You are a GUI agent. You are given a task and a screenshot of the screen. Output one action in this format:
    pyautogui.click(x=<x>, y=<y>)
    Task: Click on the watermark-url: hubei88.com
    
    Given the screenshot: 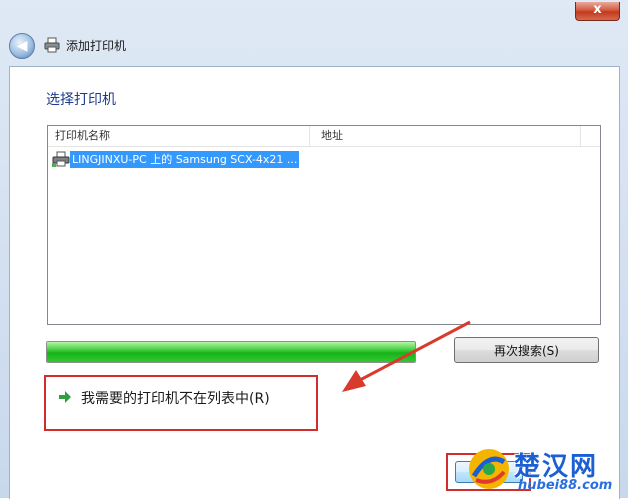 What is the action you would take?
    pyautogui.click(x=565, y=485)
    